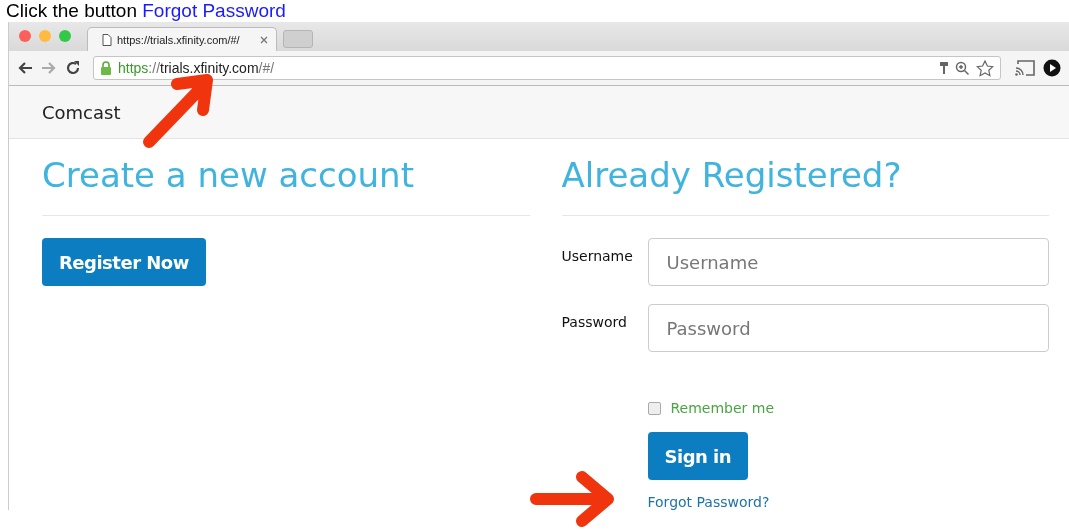 Image resolution: width=1069 pixels, height=532 pixels. Describe the element at coordinates (597, 255) in the screenshot. I see `field-label: Username` at that location.